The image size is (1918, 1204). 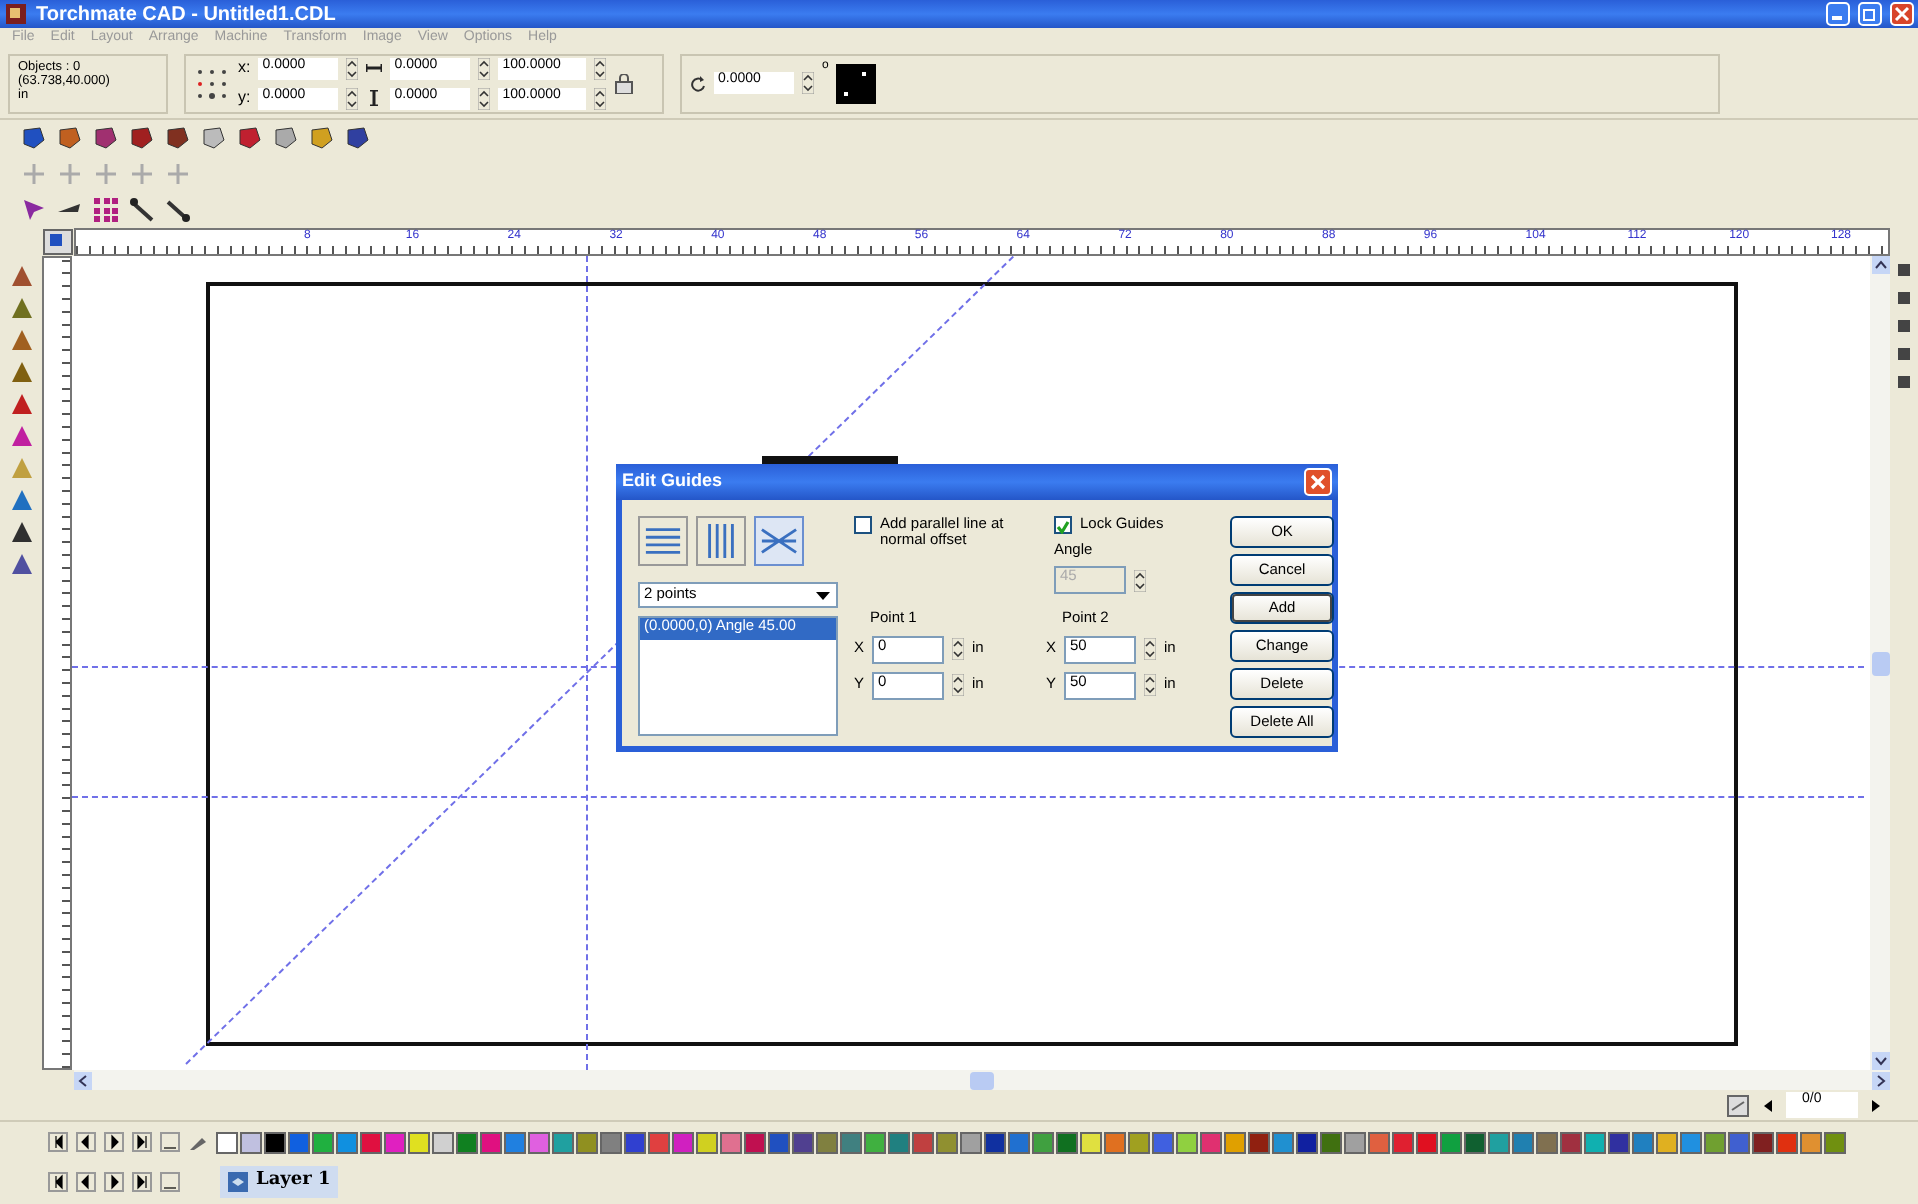 What do you see at coordinates (106, 210) in the screenshot?
I see `grid-icon` at bounding box center [106, 210].